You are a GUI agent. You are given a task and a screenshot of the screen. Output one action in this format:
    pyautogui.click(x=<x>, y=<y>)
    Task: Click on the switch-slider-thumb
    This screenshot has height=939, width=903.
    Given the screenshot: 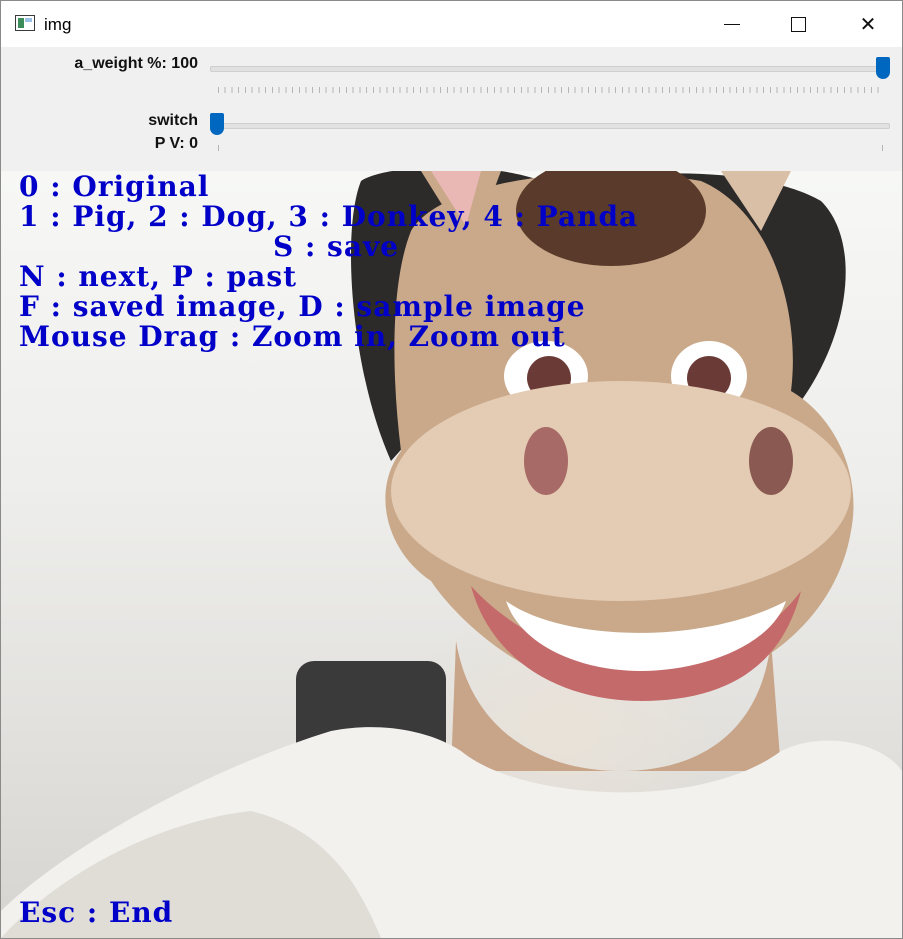 What is the action you would take?
    pyautogui.click(x=217, y=124)
    